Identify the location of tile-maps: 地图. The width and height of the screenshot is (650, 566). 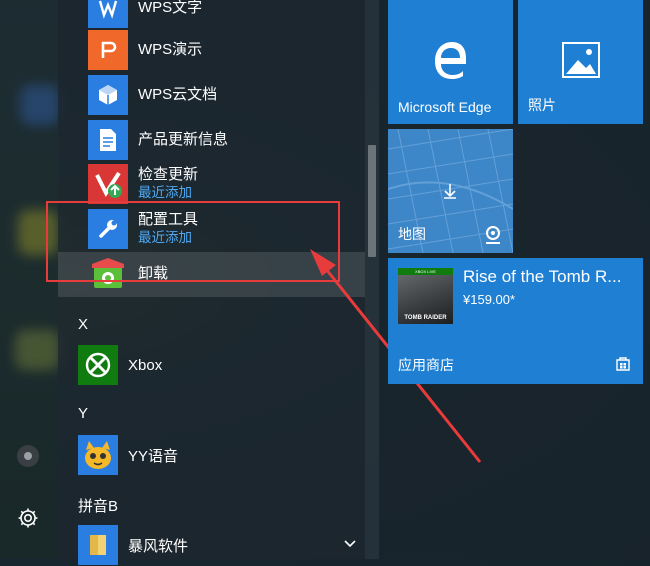
(450, 191).